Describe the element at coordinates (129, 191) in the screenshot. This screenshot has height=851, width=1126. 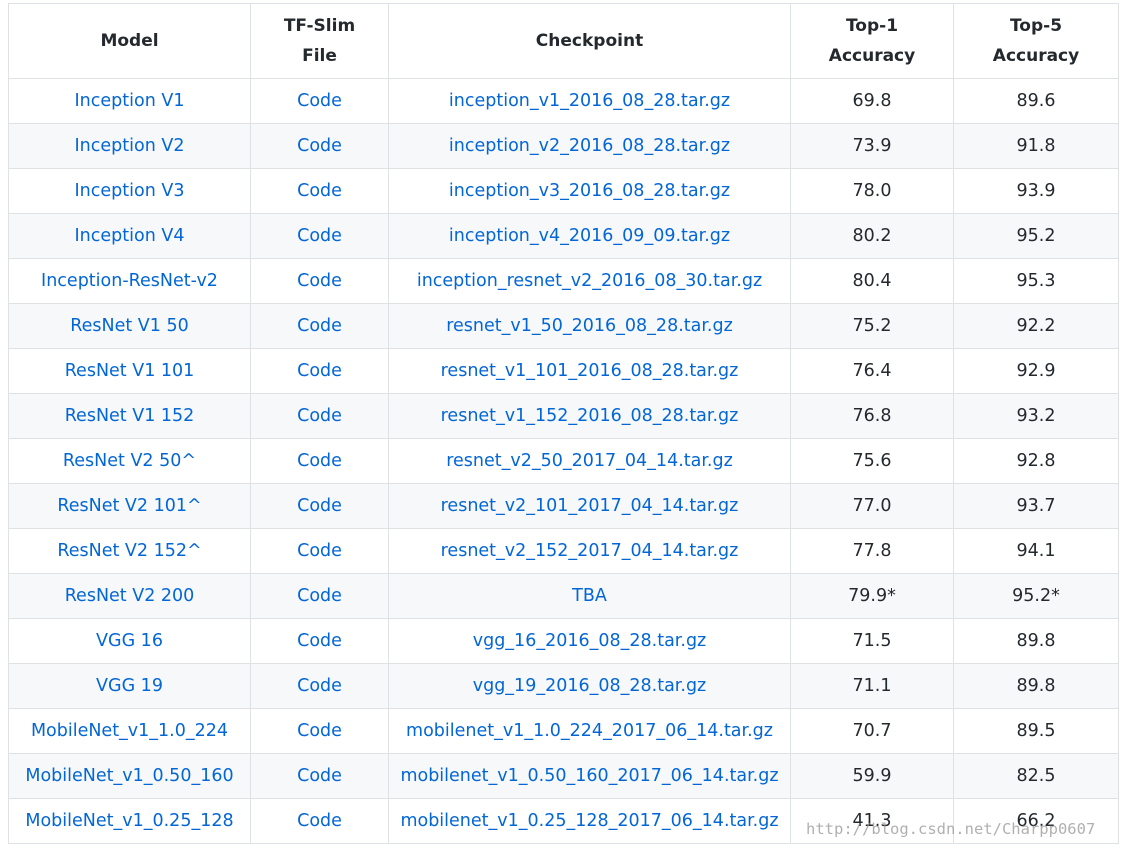
I see `model-link: Inception V3` at that location.